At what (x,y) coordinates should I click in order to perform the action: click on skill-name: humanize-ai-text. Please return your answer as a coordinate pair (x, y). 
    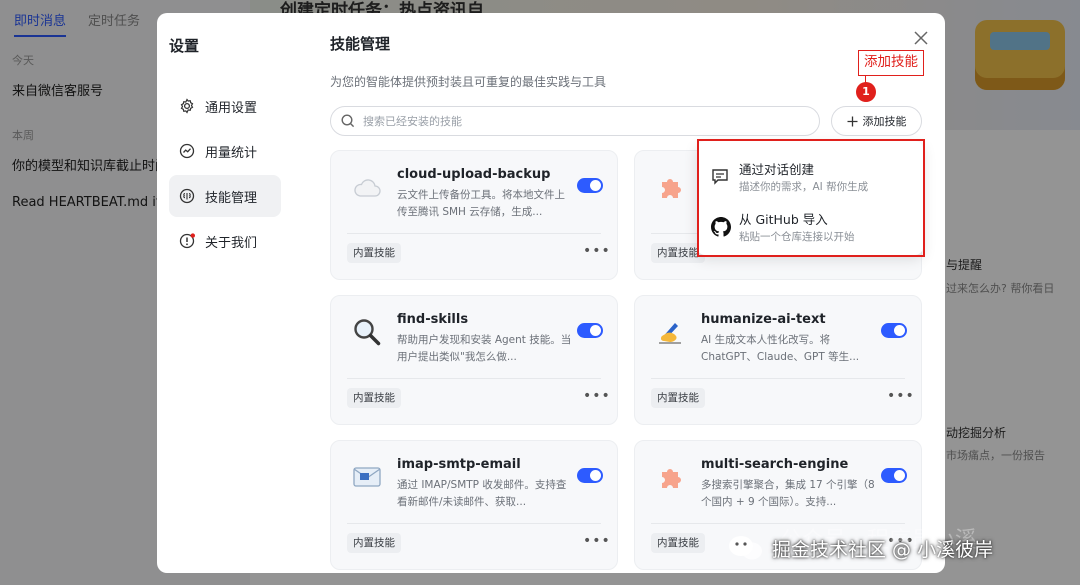
    Looking at the image, I should click on (763, 319).